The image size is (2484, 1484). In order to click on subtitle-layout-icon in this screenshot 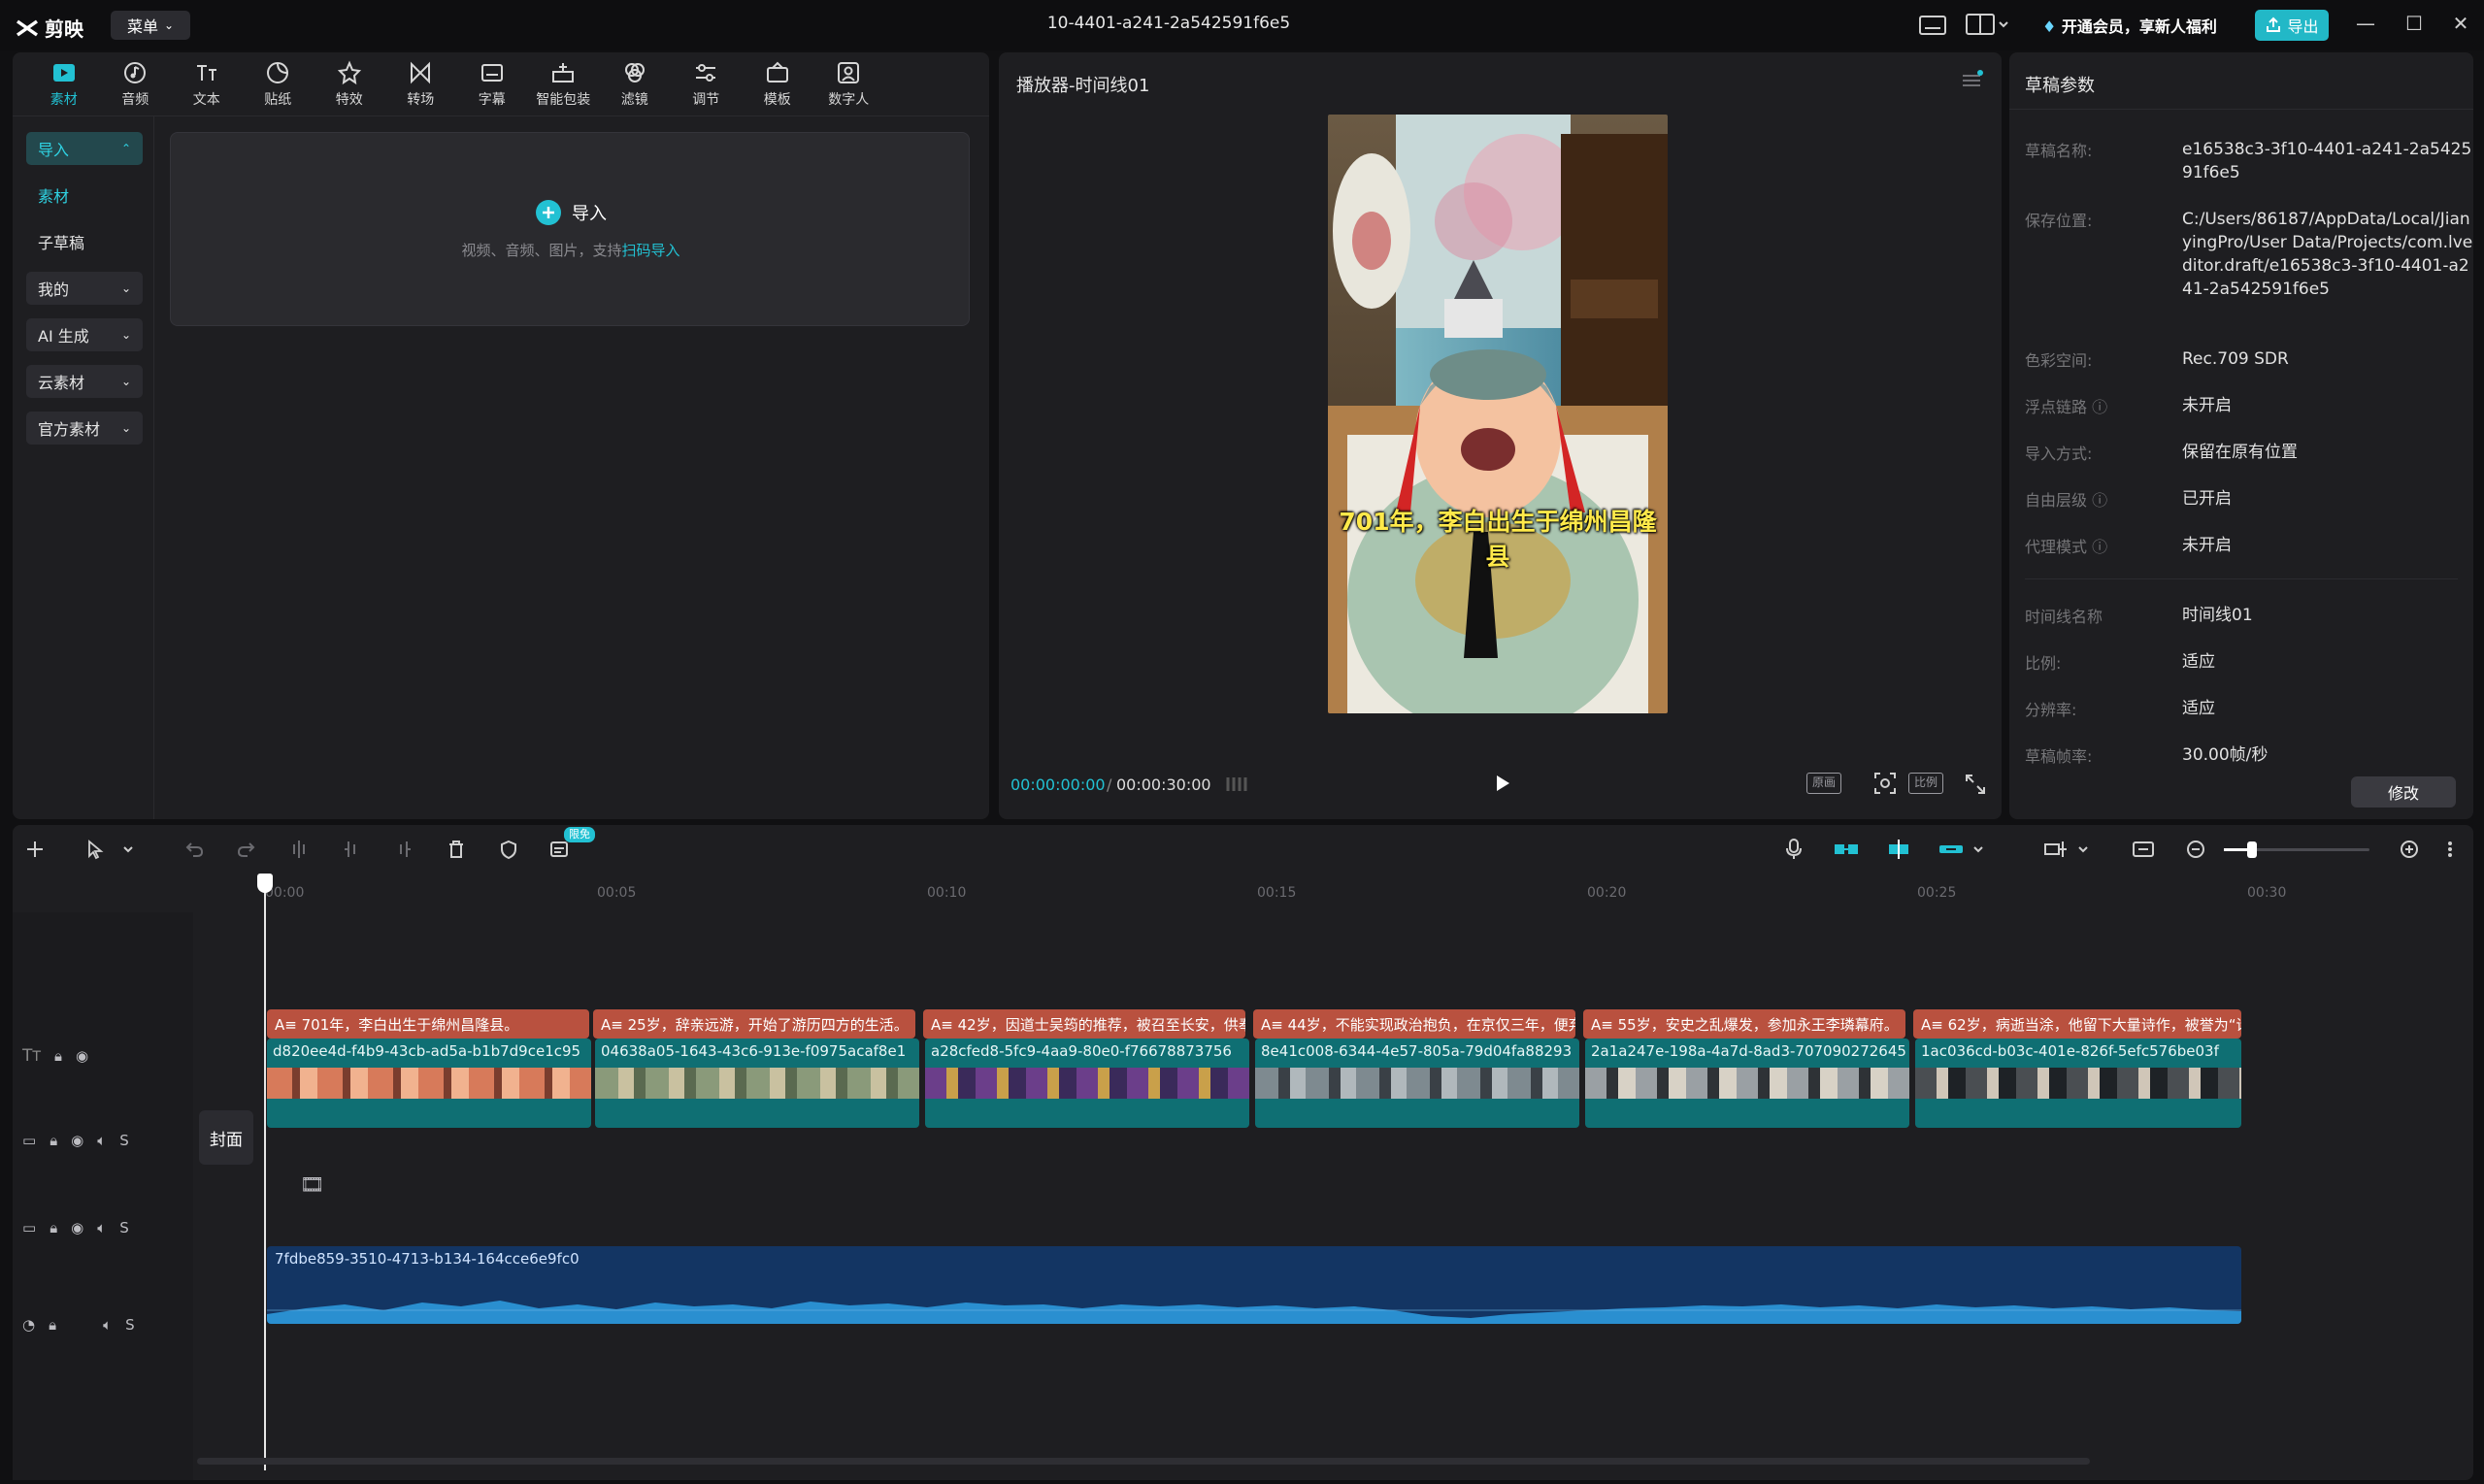, I will do `click(1932, 25)`.